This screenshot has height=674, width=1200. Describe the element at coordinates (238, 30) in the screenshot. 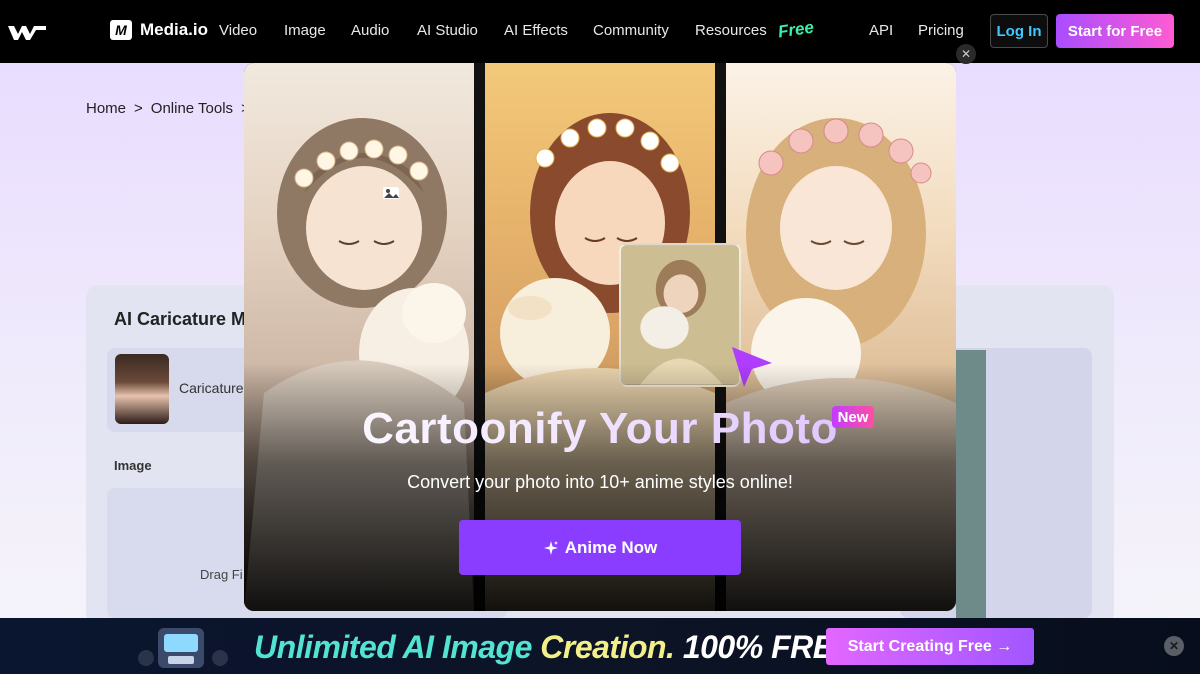

I see `nav-video: Video` at that location.